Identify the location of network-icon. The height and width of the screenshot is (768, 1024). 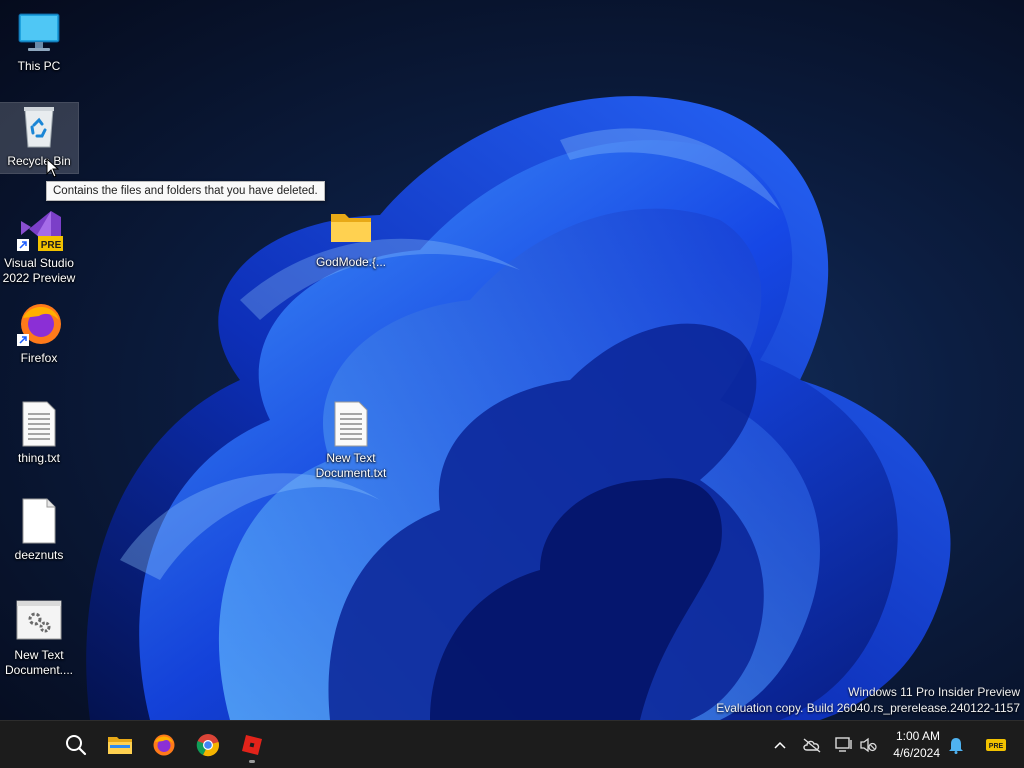
(843, 744).